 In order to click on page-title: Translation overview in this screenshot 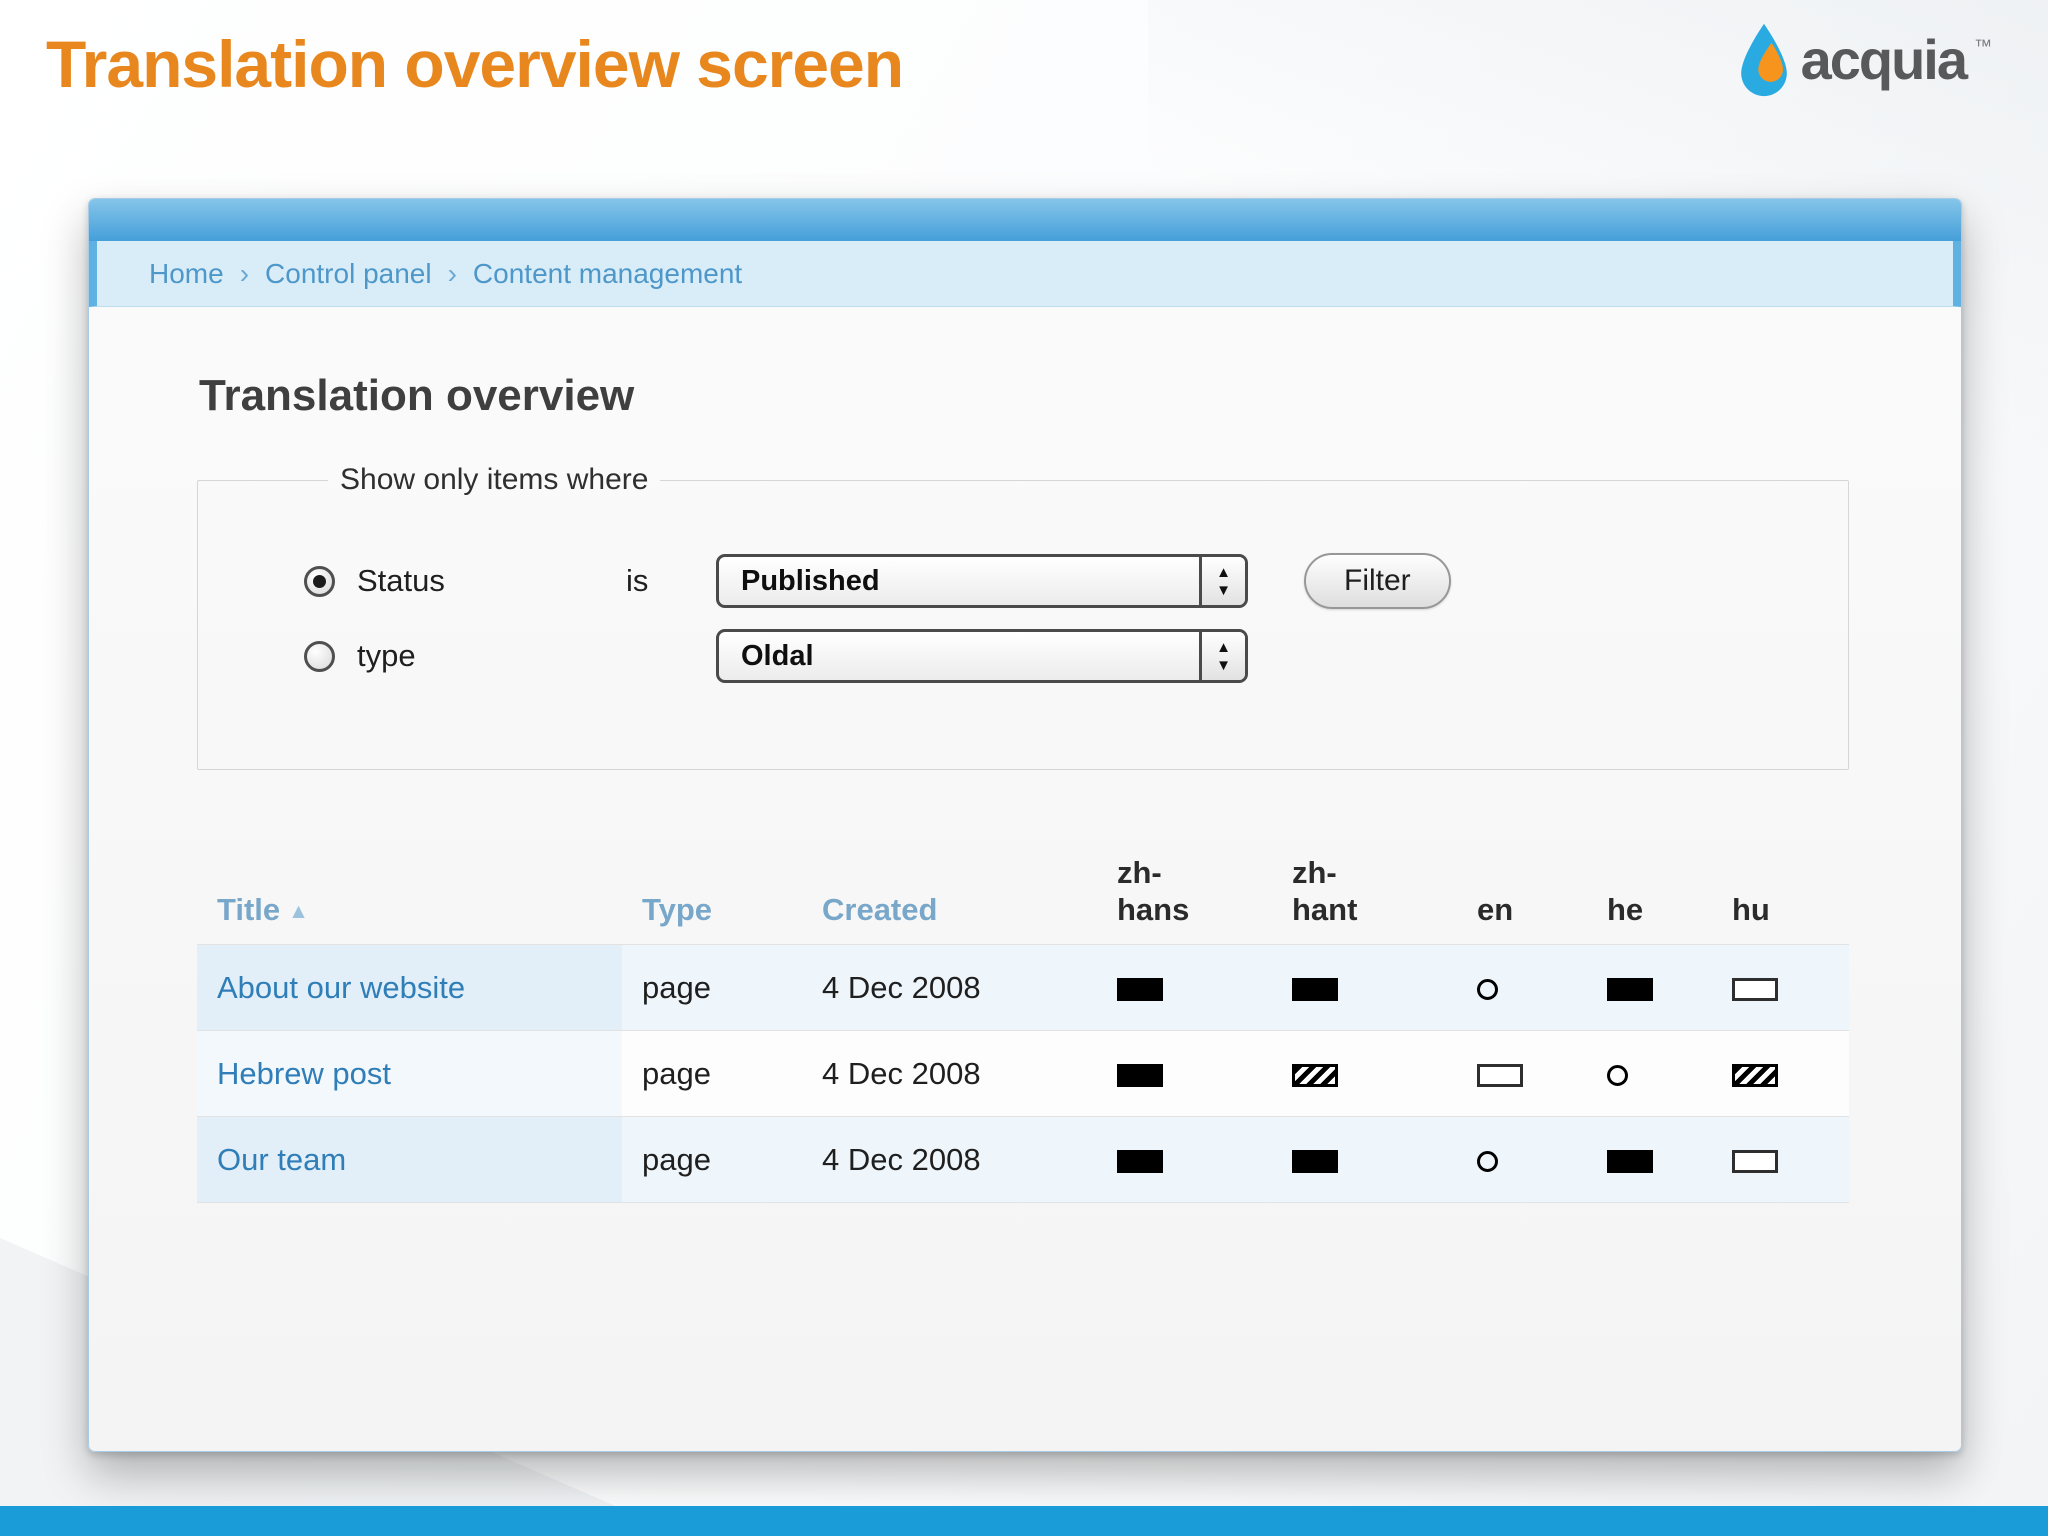, I will do `click(417, 395)`.